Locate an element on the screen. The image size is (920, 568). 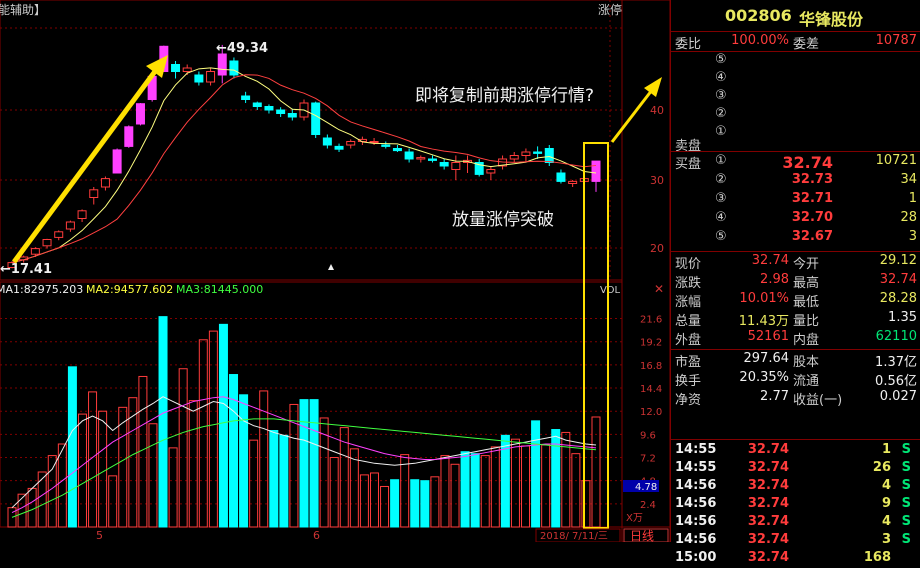
vol-tick-4: 12.0 is located at coordinates (651, 412).